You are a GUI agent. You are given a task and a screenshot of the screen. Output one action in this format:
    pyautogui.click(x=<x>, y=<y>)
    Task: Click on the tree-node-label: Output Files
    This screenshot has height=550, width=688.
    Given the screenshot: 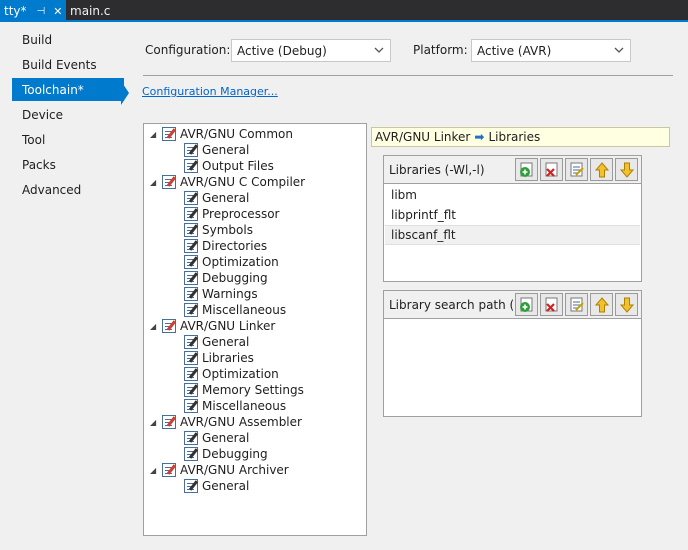 What is the action you would take?
    pyautogui.click(x=238, y=166)
    